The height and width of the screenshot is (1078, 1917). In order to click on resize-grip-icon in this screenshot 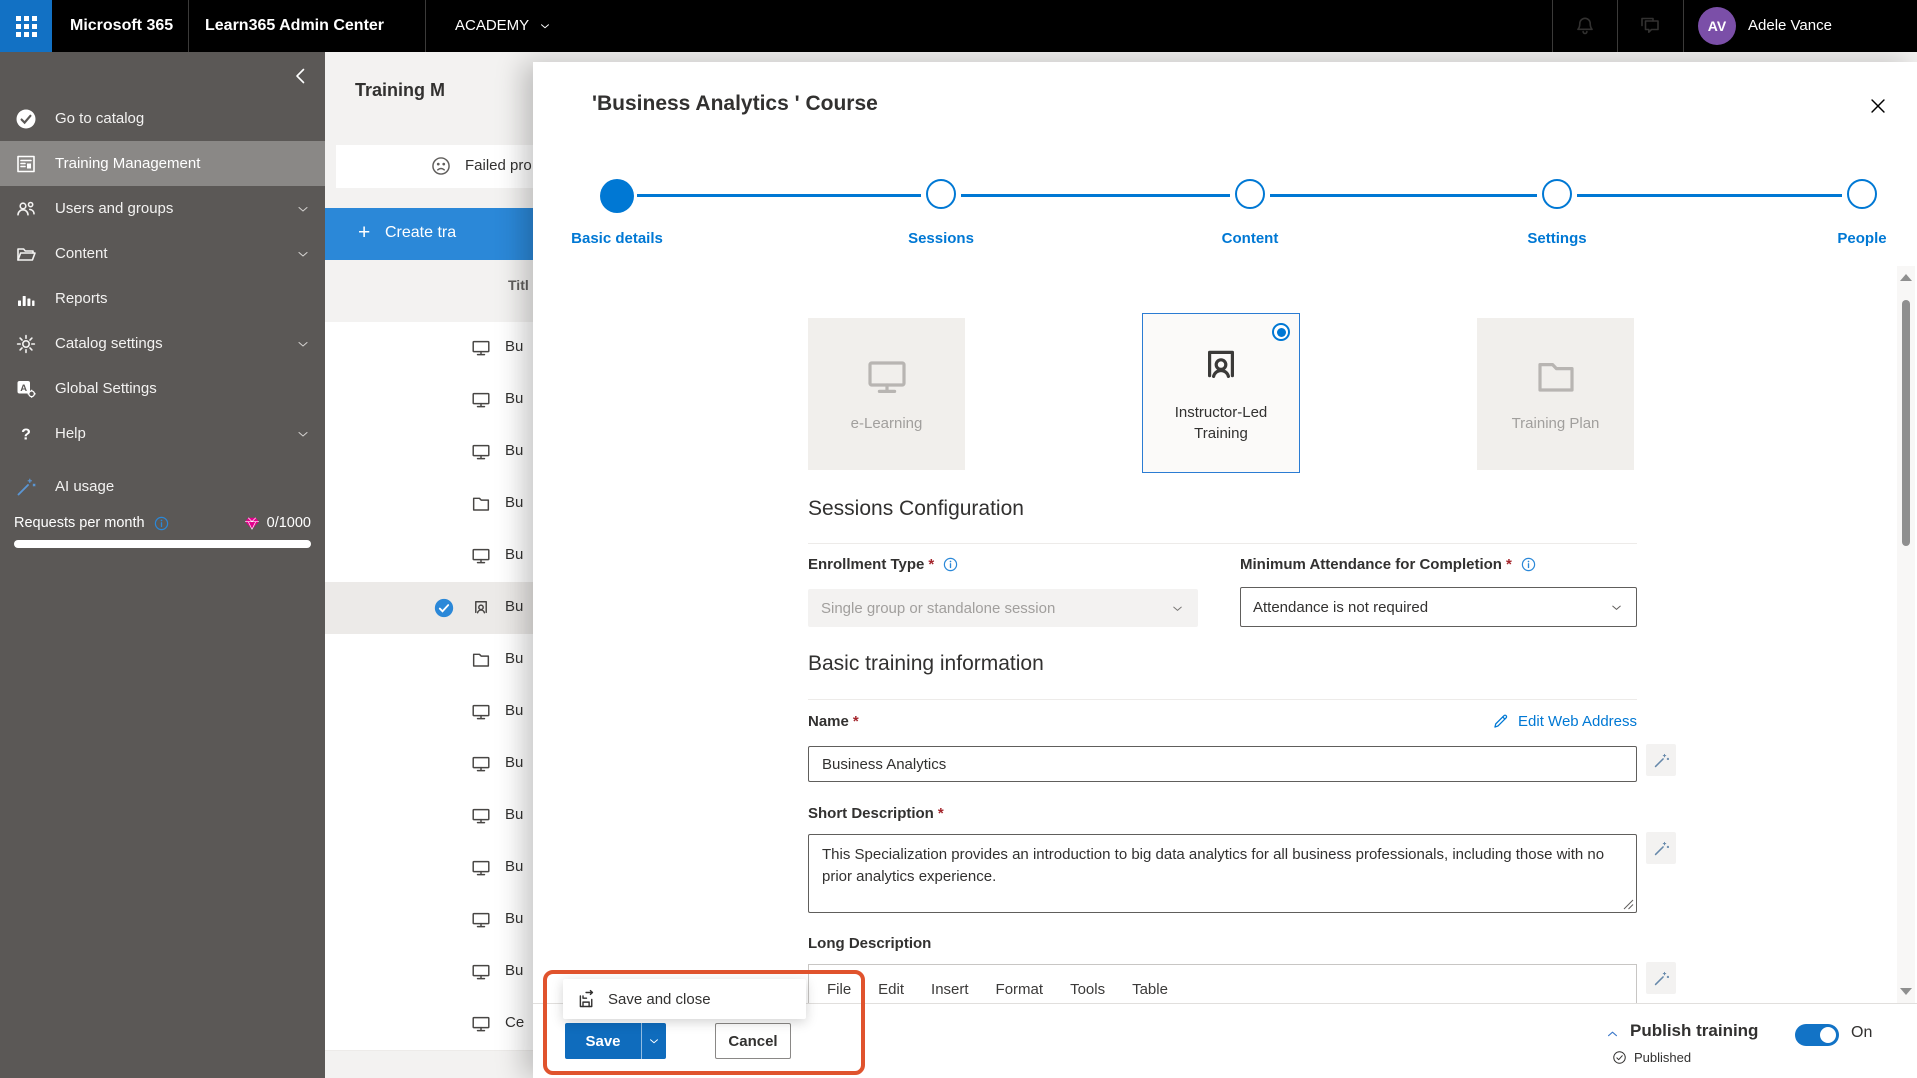, I will do `click(1628, 904)`.